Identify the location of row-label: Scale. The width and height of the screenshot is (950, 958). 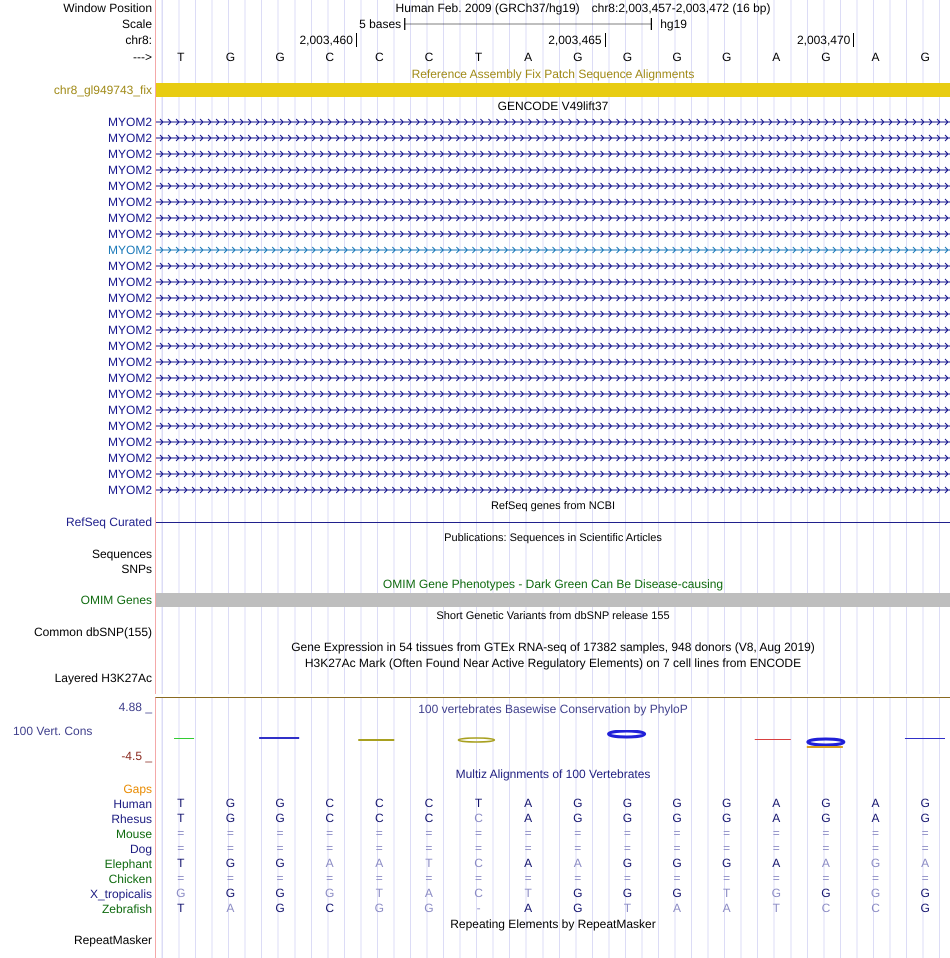
(137, 24).